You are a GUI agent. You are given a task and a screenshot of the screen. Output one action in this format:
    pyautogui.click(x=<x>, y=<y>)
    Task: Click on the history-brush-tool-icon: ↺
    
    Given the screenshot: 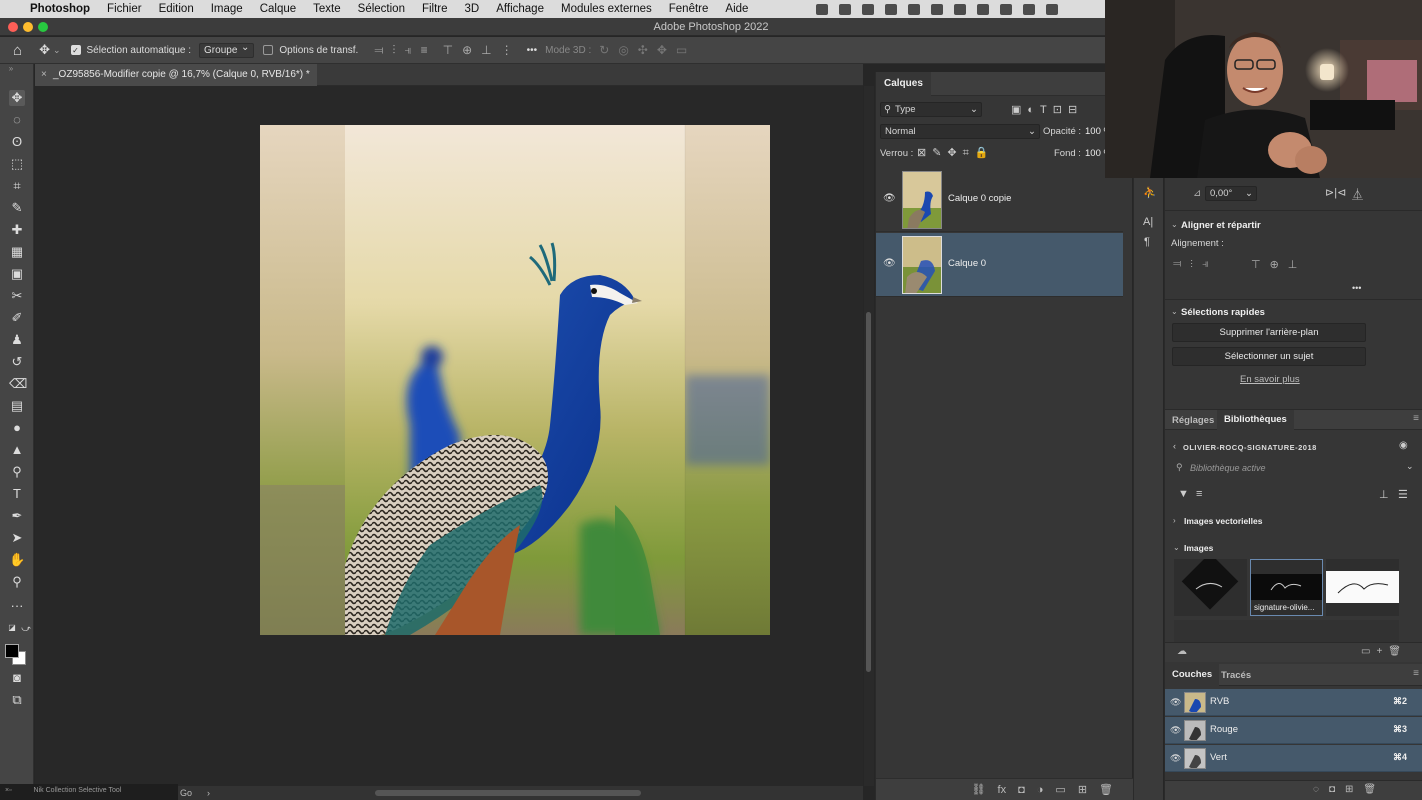 What is the action you would take?
    pyautogui.click(x=17, y=362)
    